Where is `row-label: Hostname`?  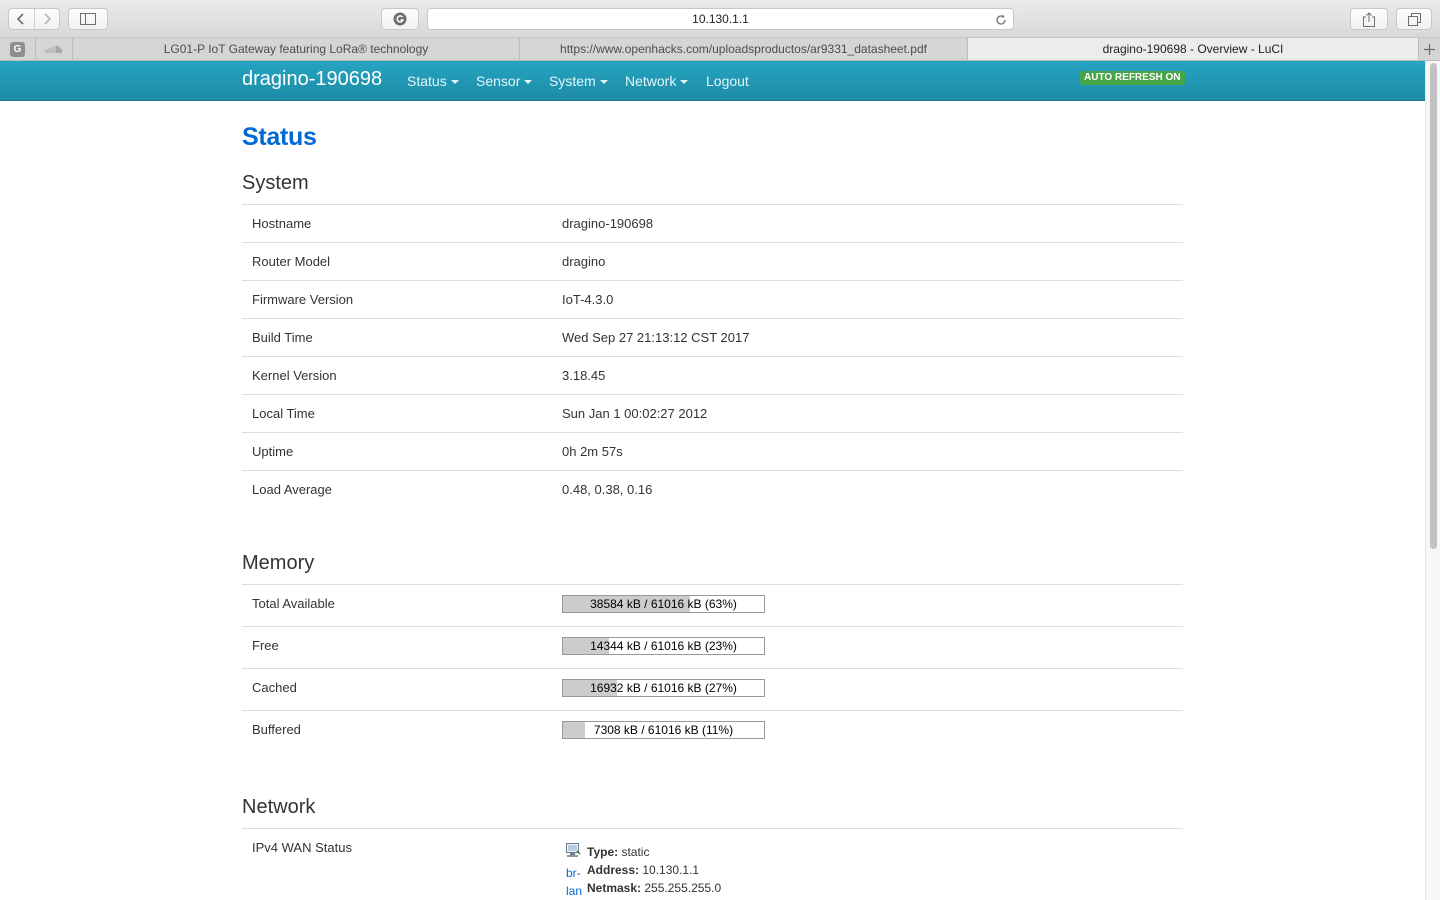
row-label: Hostname is located at coordinates (282, 223).